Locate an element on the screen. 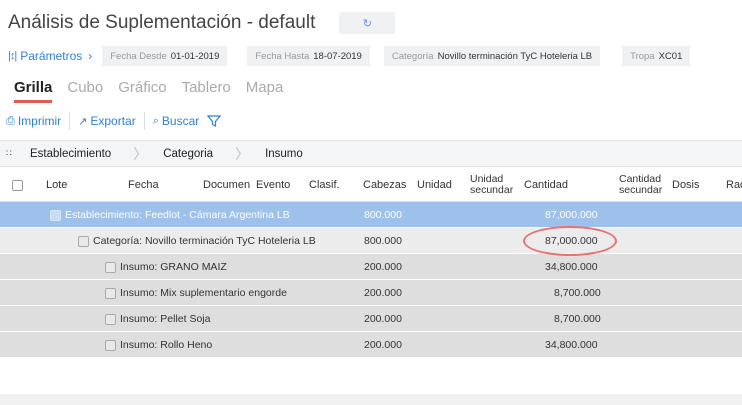 Image resolution: width=742 pixels, height=405 pixels. parameters-toggle: |↕| Parámetros › is located at coordinates (50, 56).